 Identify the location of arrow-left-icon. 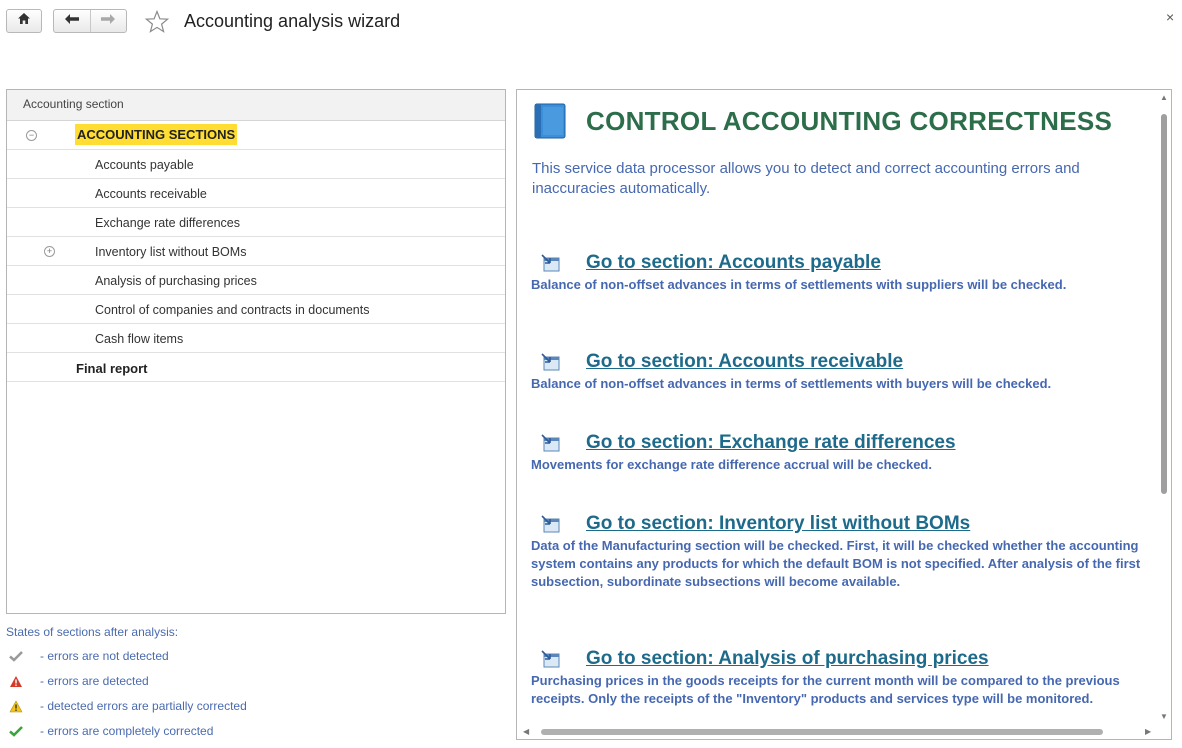
(72, 21).